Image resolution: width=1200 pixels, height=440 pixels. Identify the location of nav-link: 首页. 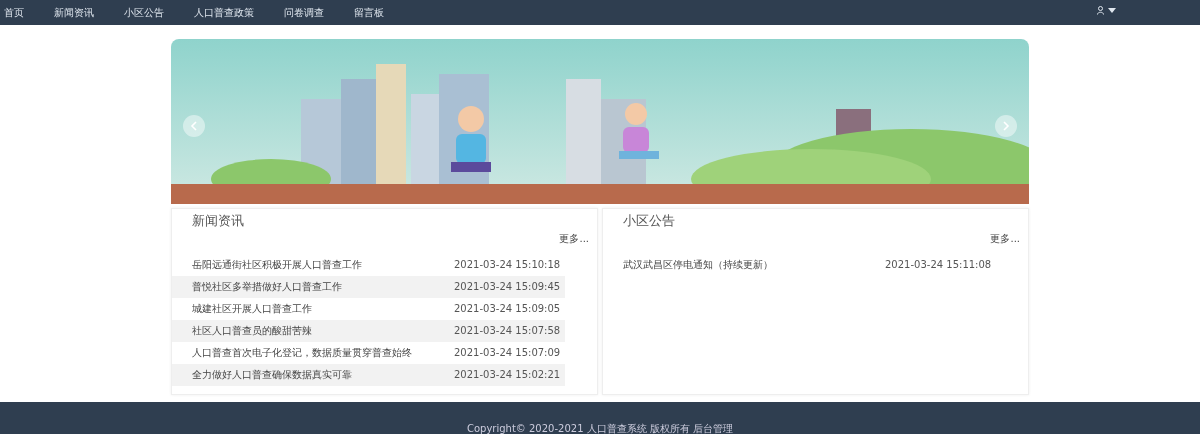
(14, 12).